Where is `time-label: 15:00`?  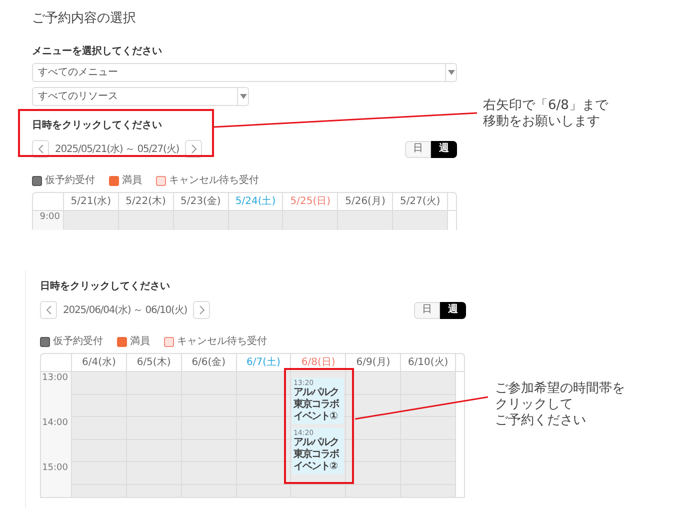
time-label: 15:00 is located at coordinates (55, 468).